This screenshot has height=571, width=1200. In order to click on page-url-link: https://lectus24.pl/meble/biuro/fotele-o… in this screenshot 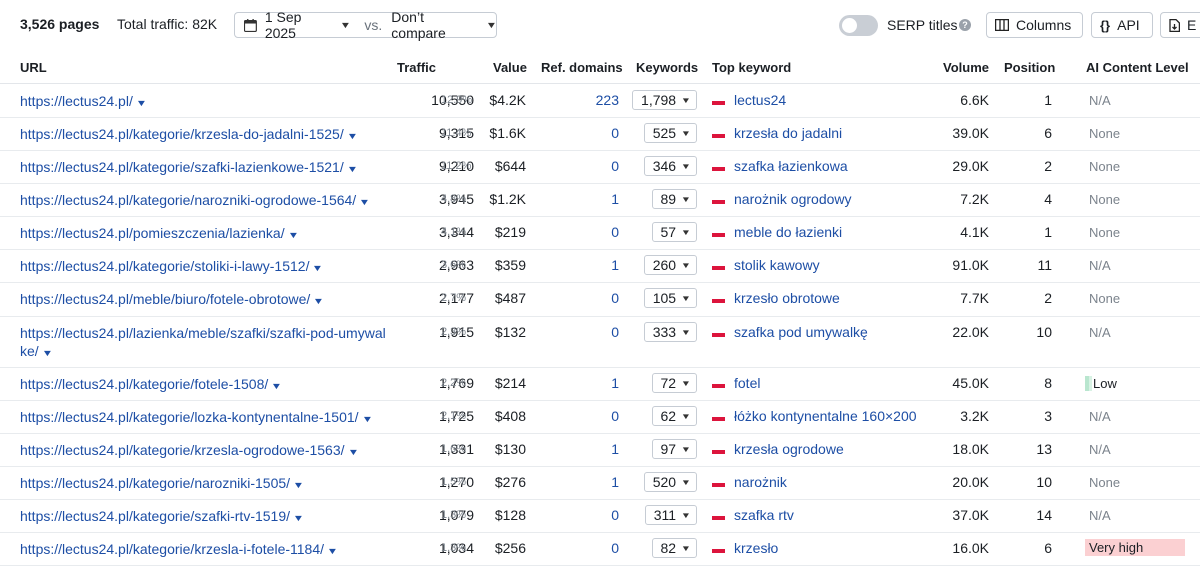, I will do `click(205, 300)`.